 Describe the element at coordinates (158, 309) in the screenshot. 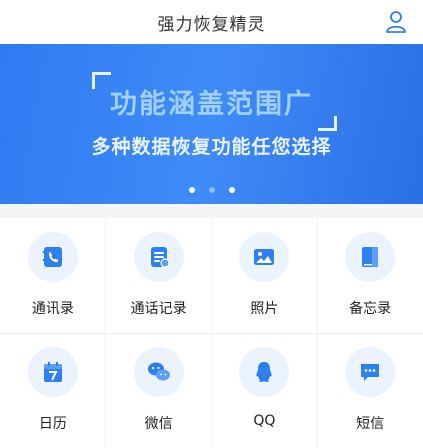

I see `feature-label: 通话记录` at that location.